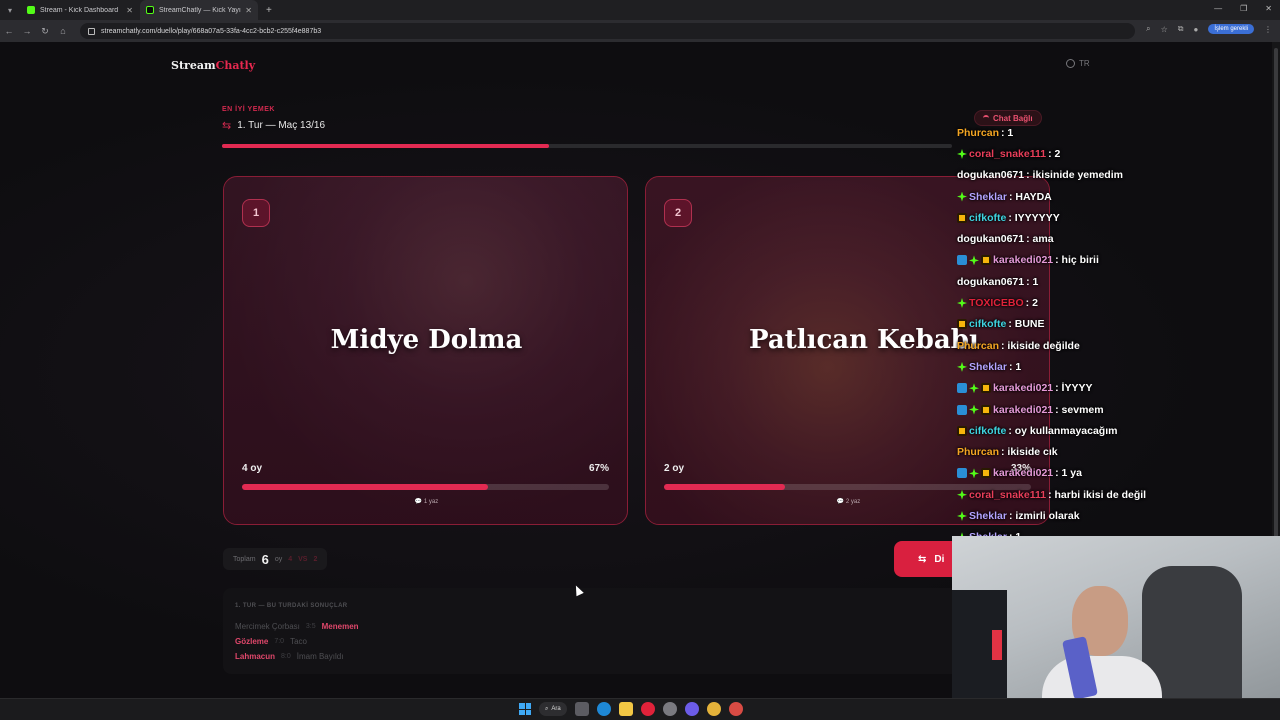  What do you see at coordinates (227, 126) in the screenshot?
I see `swap-icon: ⇆` at bounding box center [227, 126].